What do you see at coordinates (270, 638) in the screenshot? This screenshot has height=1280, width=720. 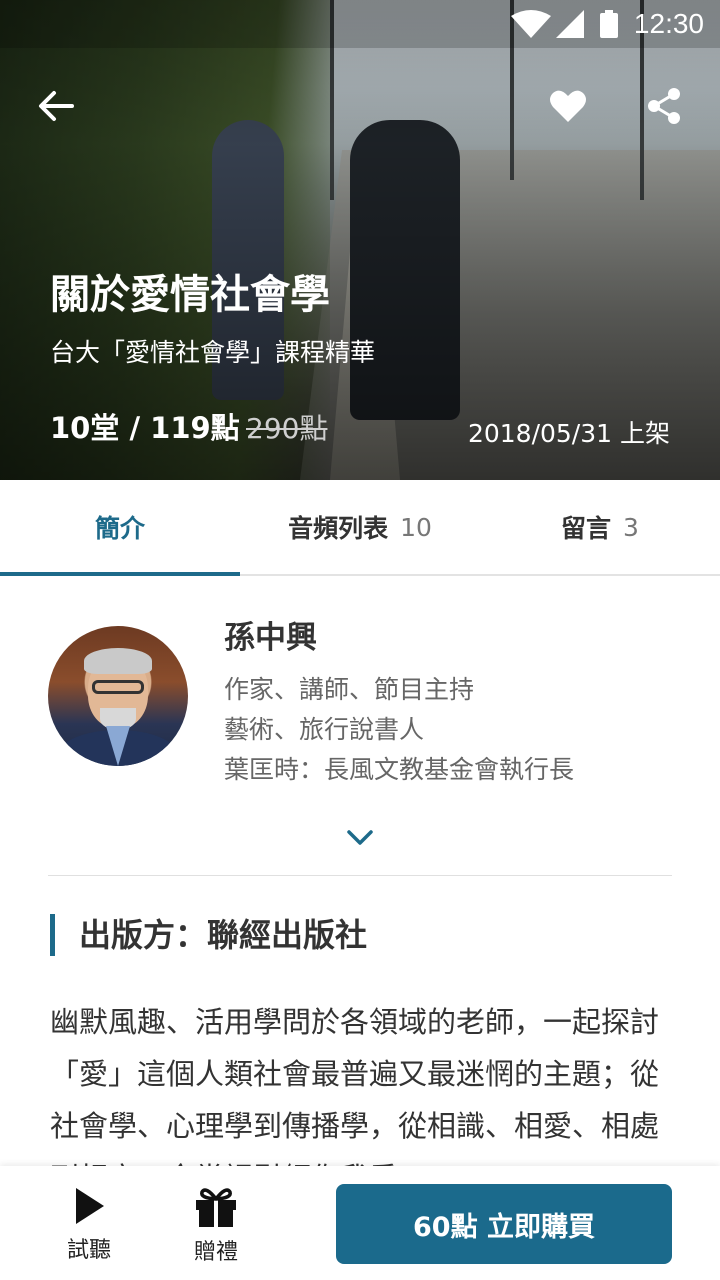 I see `author-name: 孫中興` at bounding box center [270, 638].